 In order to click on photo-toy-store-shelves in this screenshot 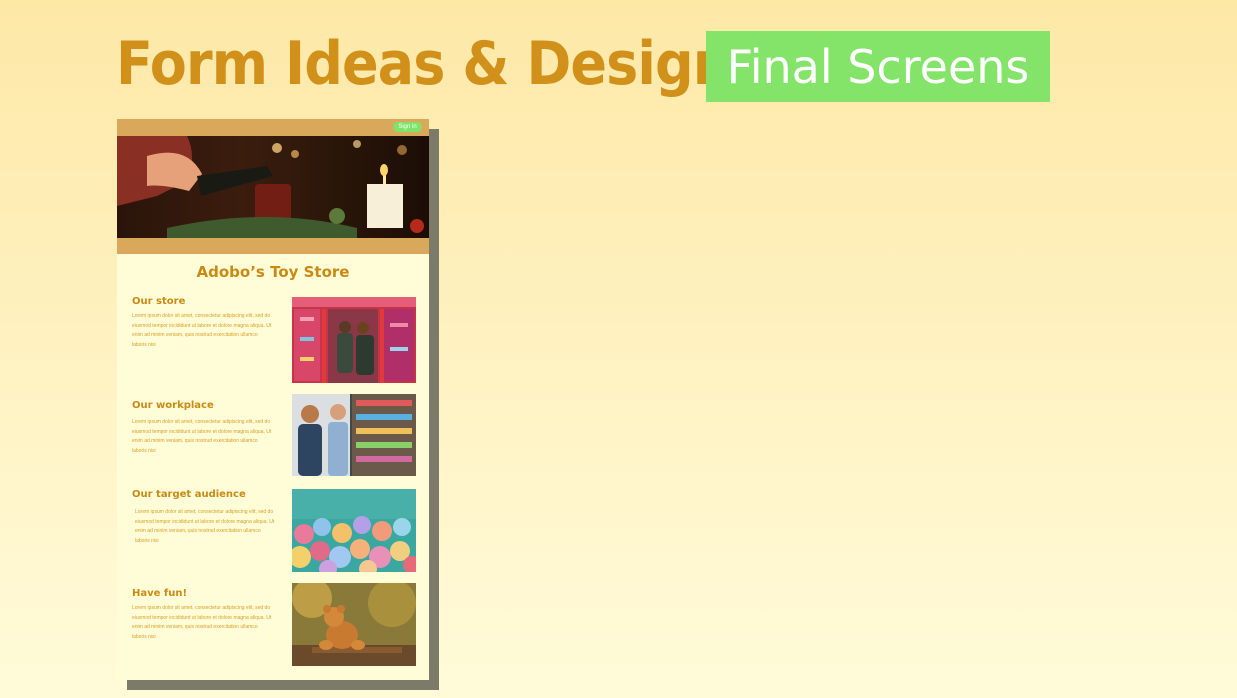, I will do `click(354, 340)`.